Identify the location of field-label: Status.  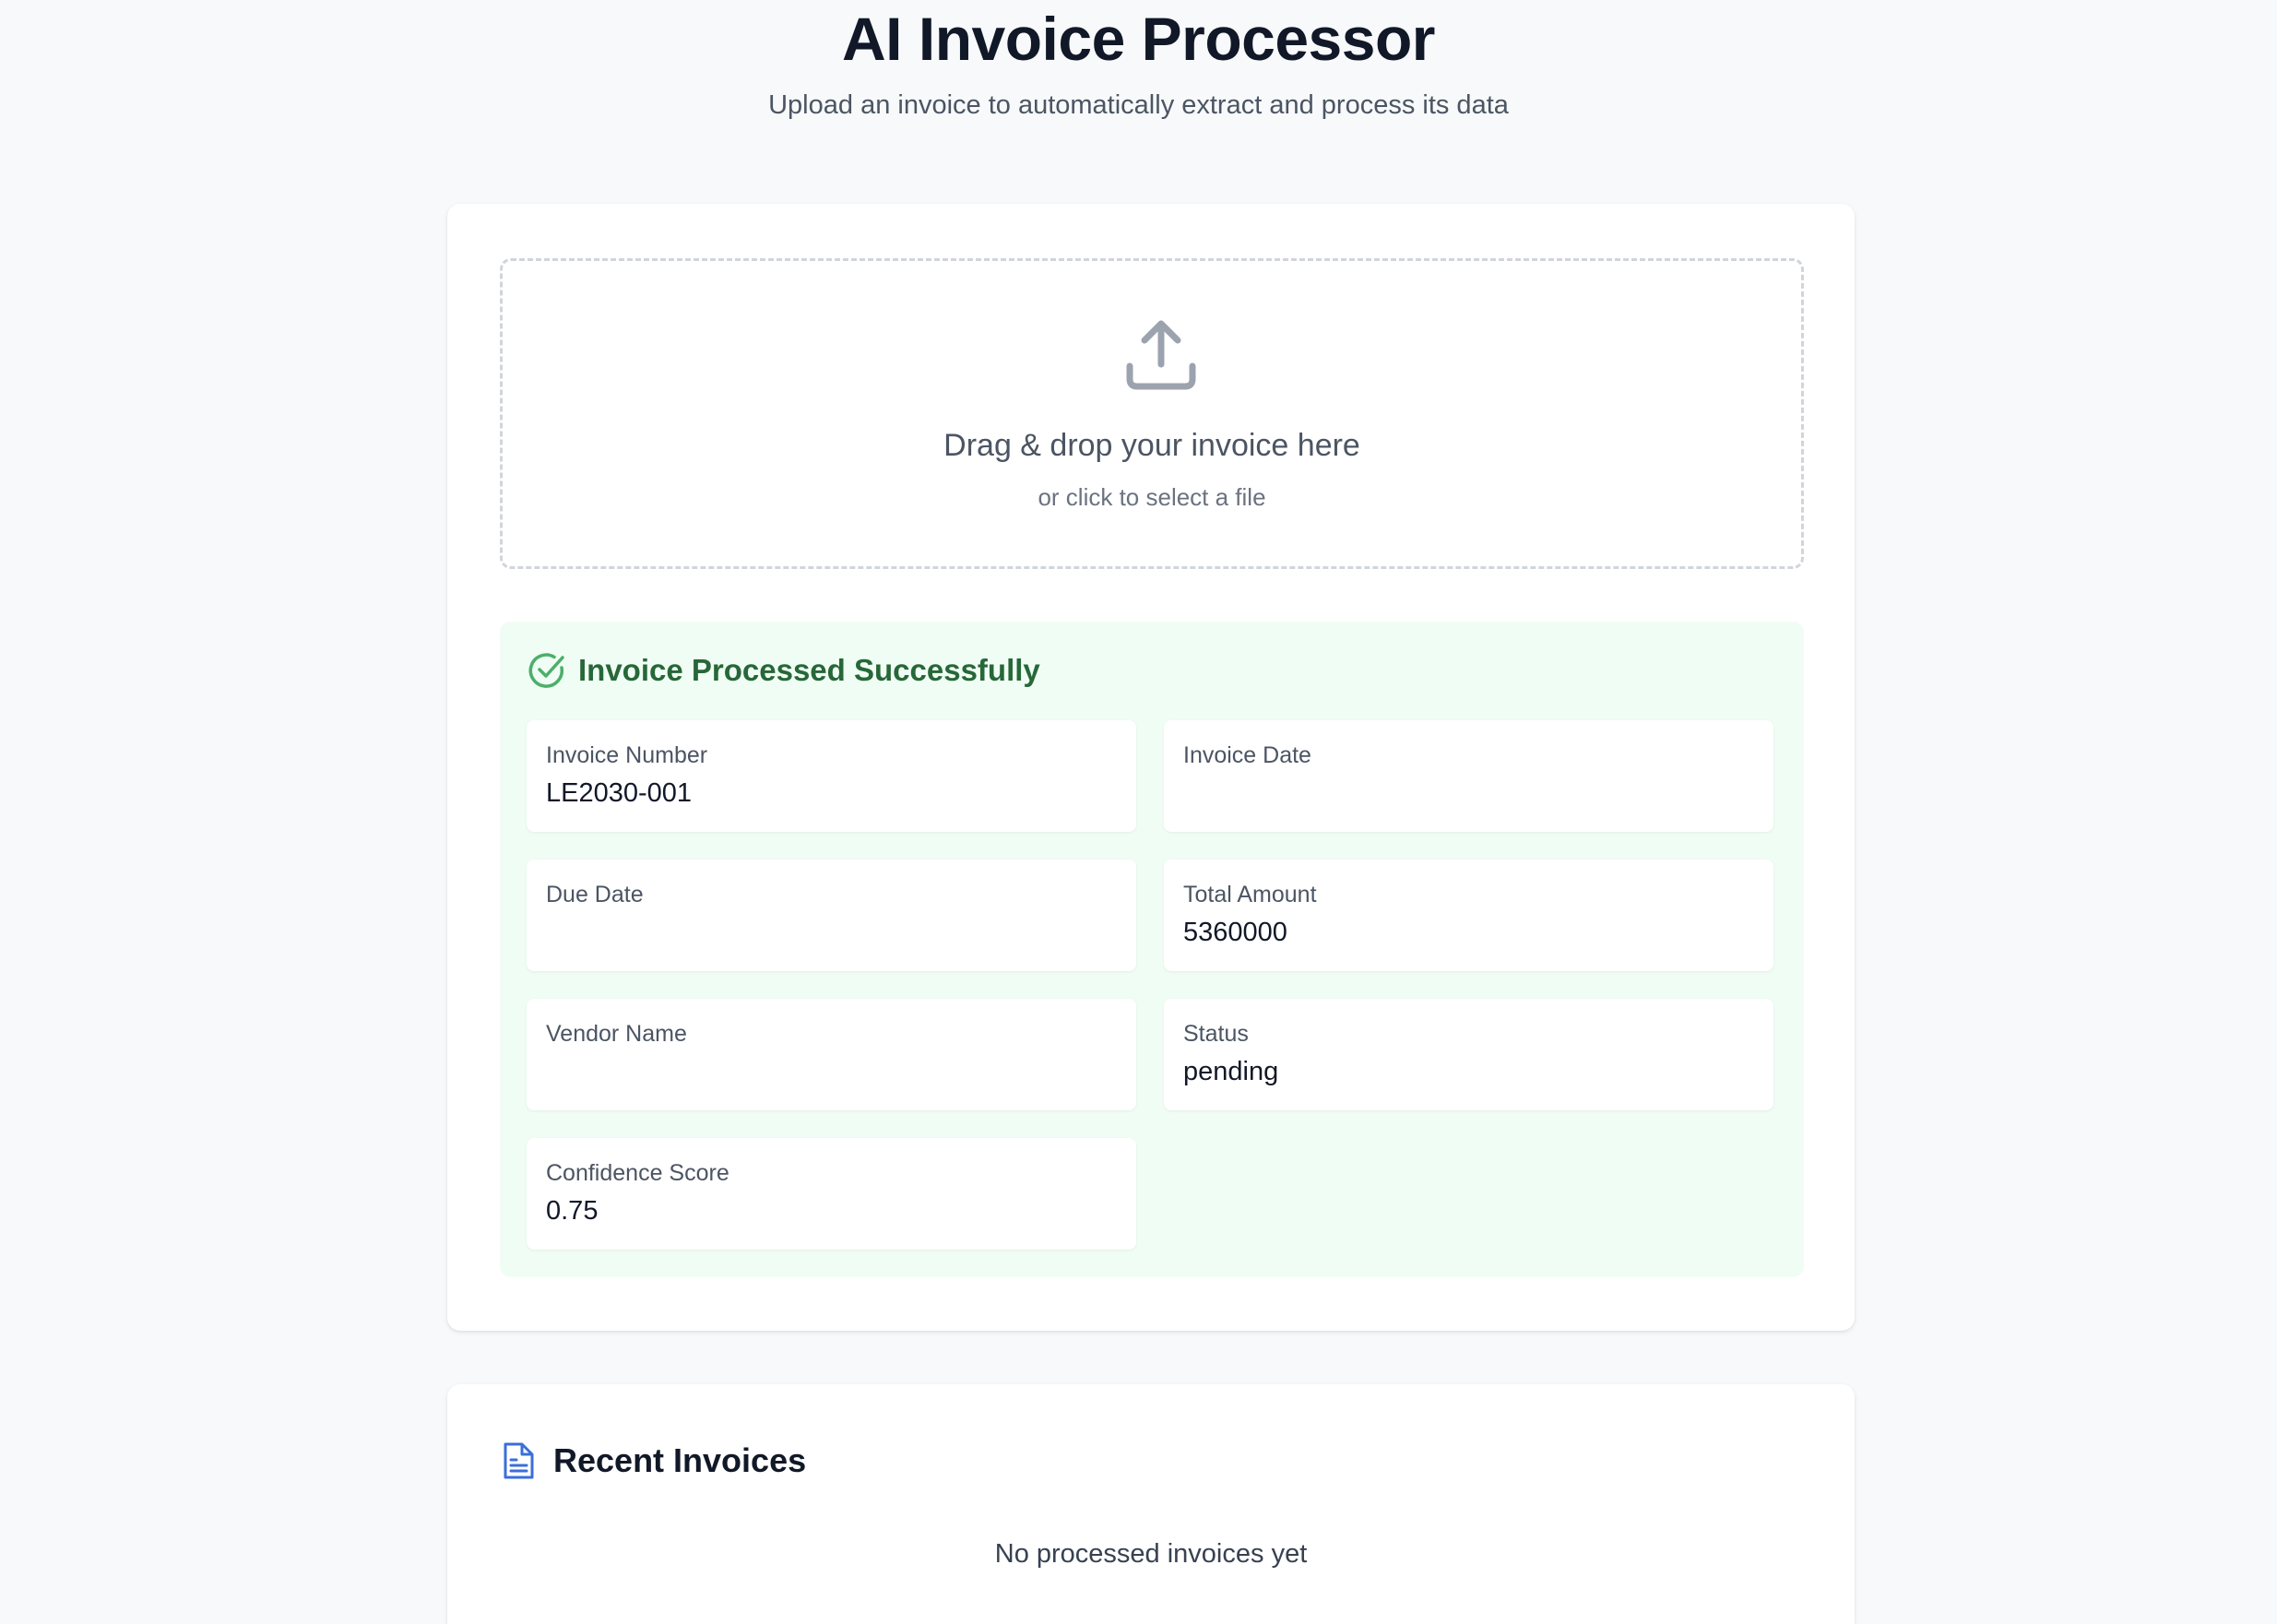
(1216, 1034).